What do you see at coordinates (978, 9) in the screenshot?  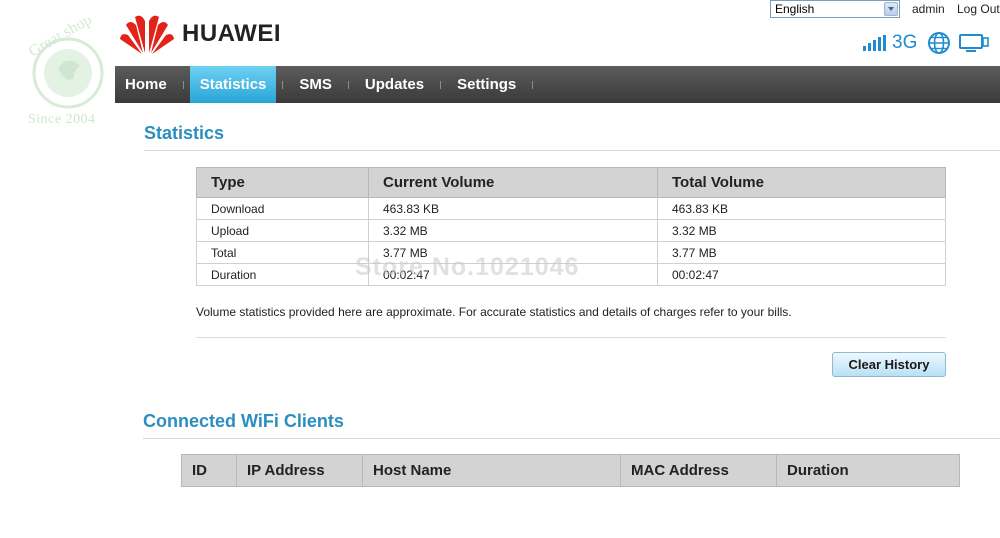 I see `logout-link: Log Out` at bounding box center [978, 9].